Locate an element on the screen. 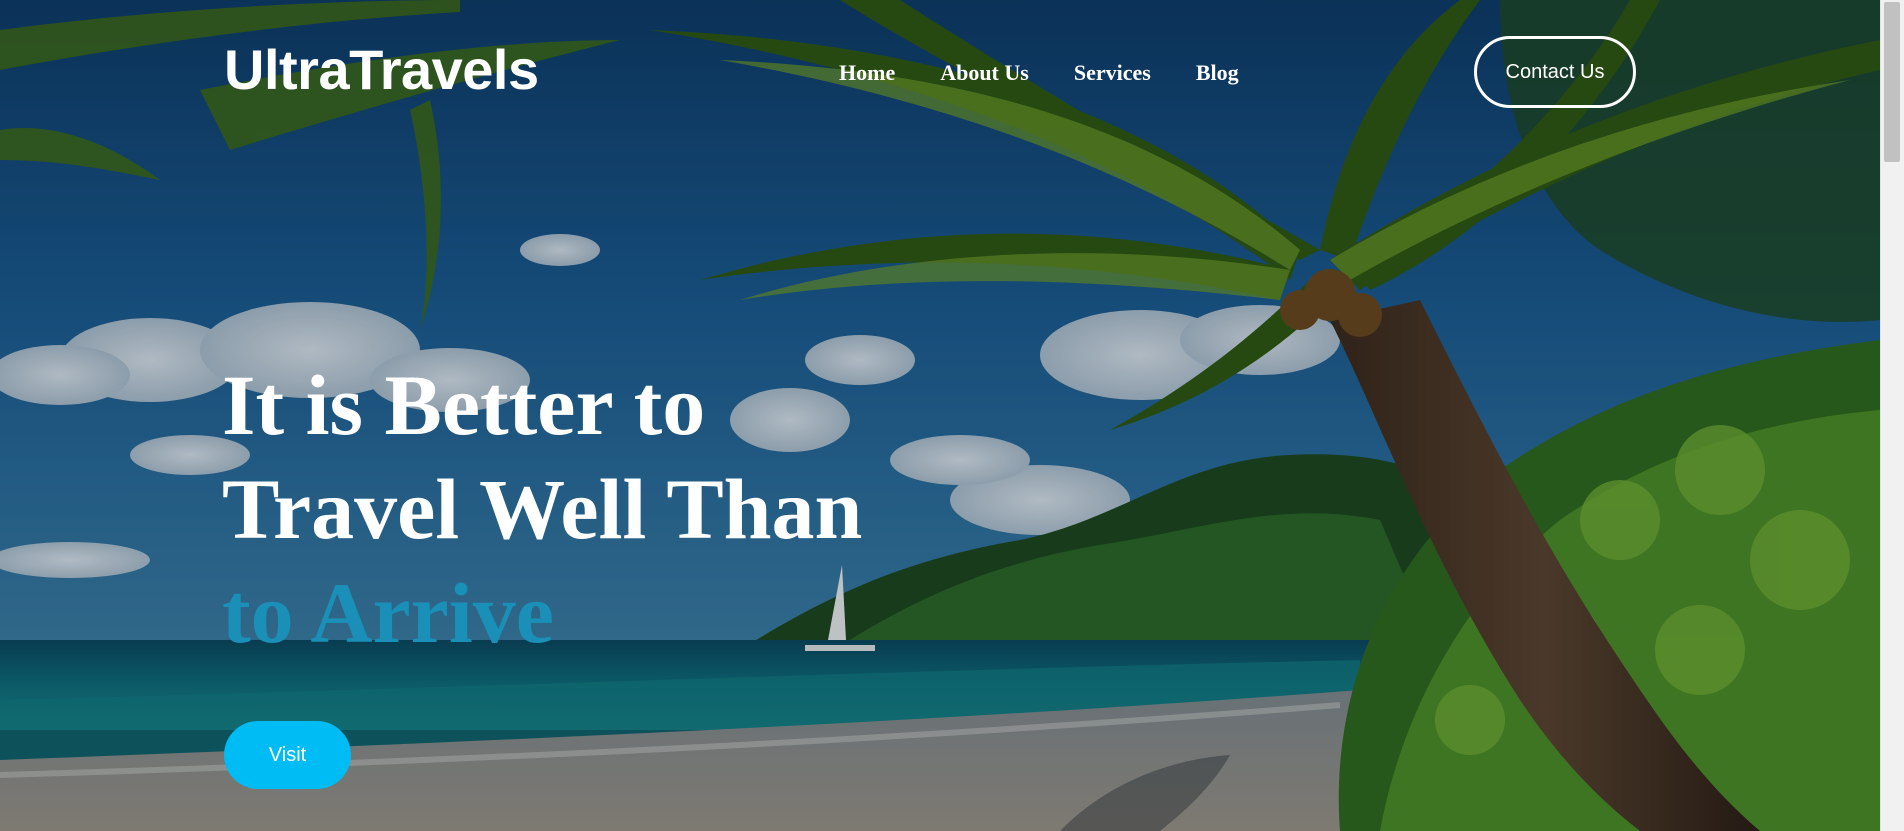 The height and width of the screenshot is (831, 1904). hero-headline-line-2: Travel Well Than is located at coordinates (542, 509).